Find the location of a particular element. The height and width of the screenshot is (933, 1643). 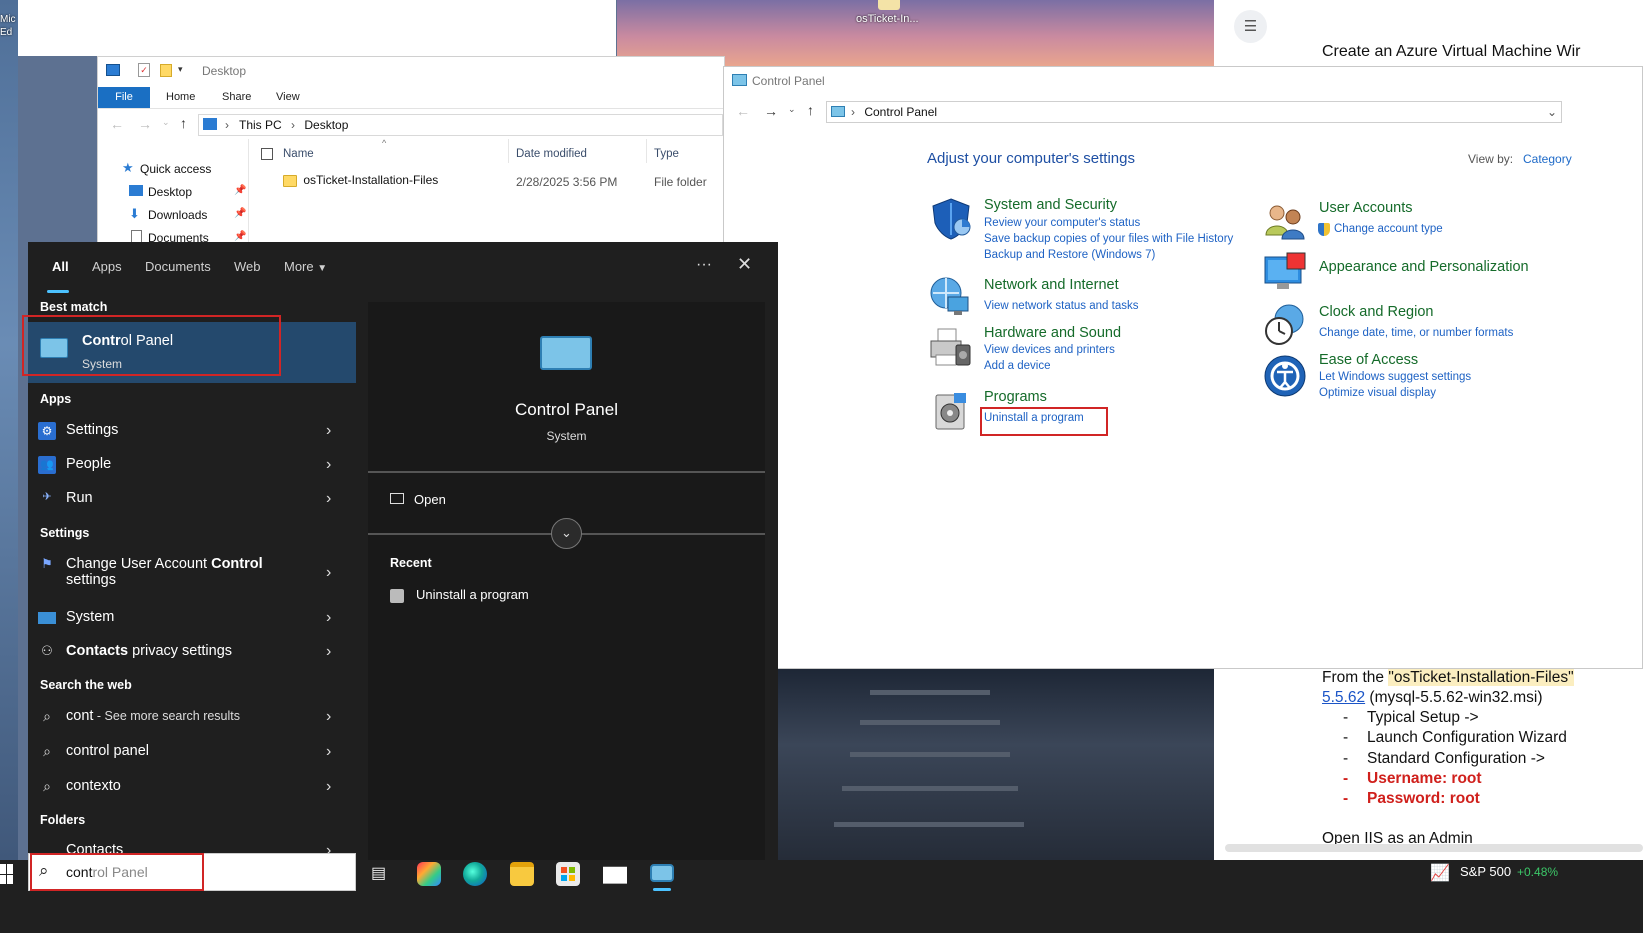

category-programs: Programs is located at coordinates (1015, 397).